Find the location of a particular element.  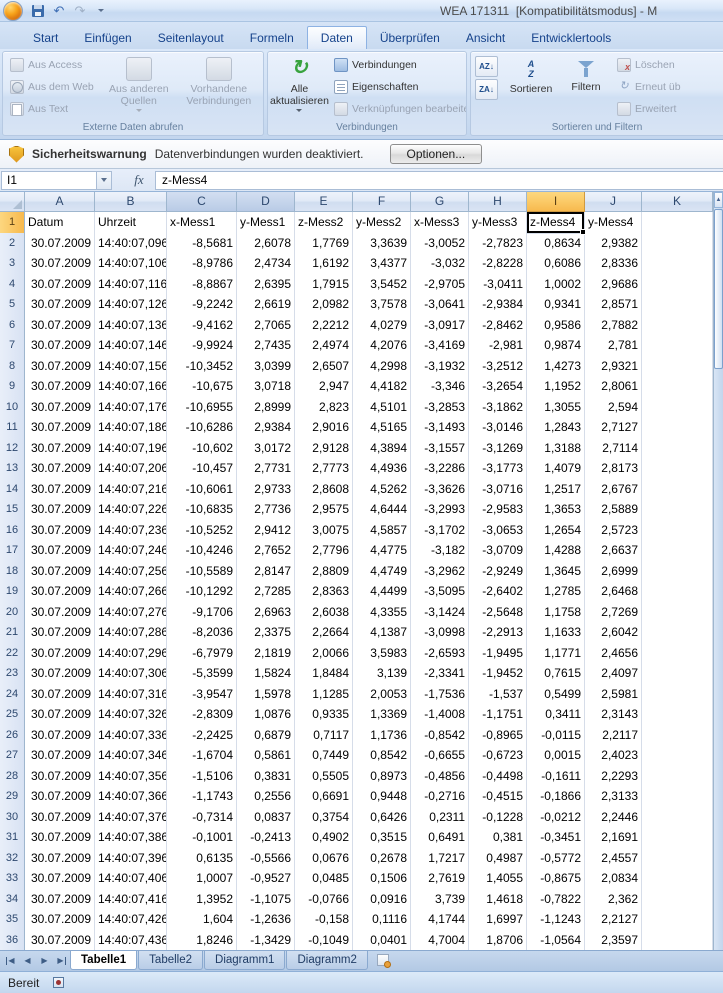

cell-J31: 2,1691 is located at coordinates (613, 838).